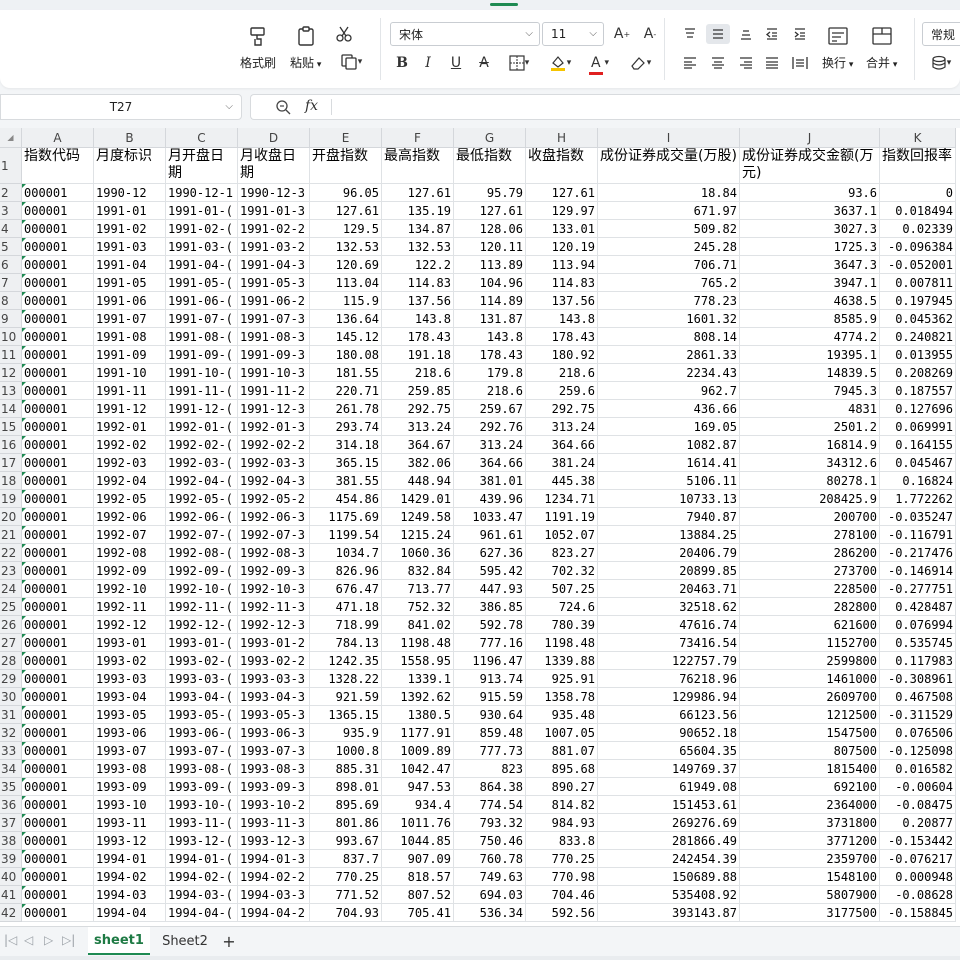  I want to click on table-cell: 1.772262, so click(918, 499).